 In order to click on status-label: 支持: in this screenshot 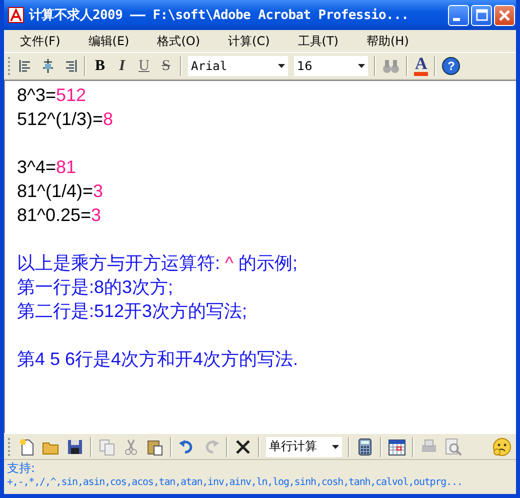, I will do `click(21, 468)`.